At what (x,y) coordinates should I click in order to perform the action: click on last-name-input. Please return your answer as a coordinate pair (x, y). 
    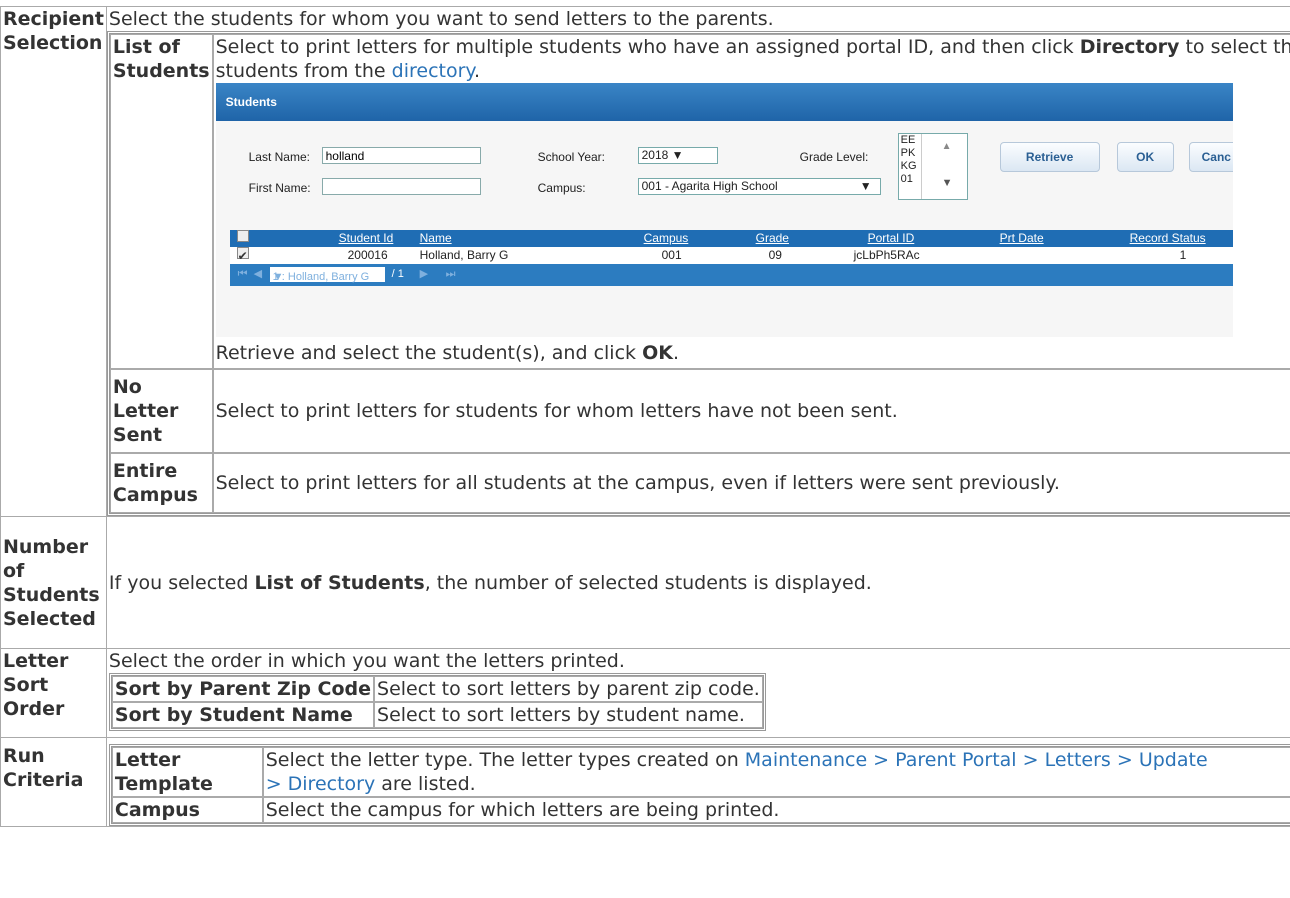
    Looking at the image, I should click on (401, 155).